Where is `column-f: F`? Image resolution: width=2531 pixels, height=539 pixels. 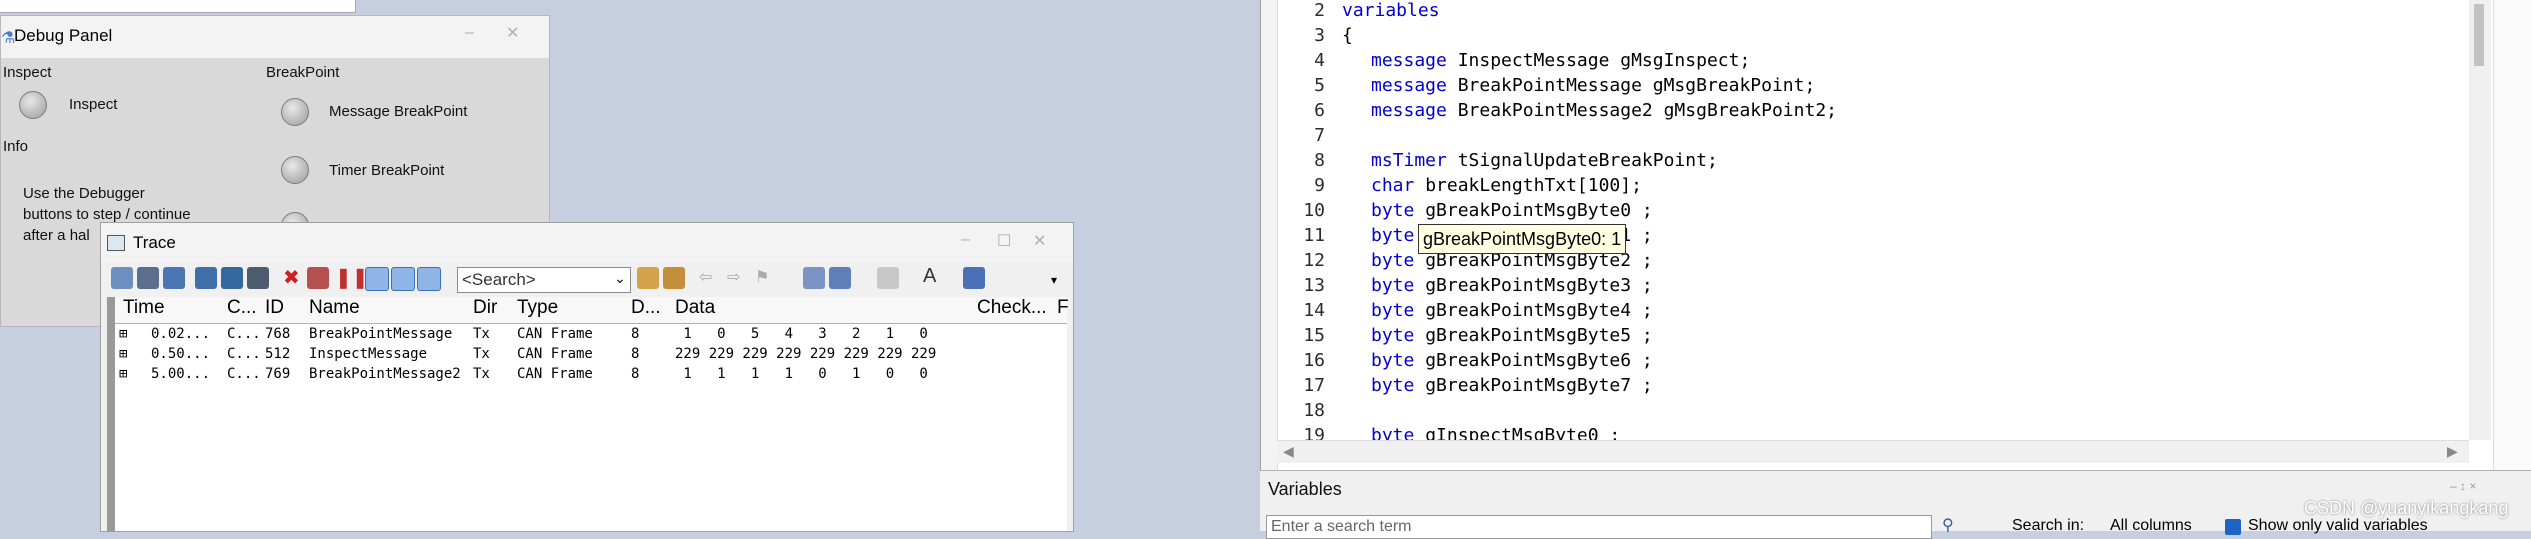 column-f: F is located at coordinates (1063, 308).